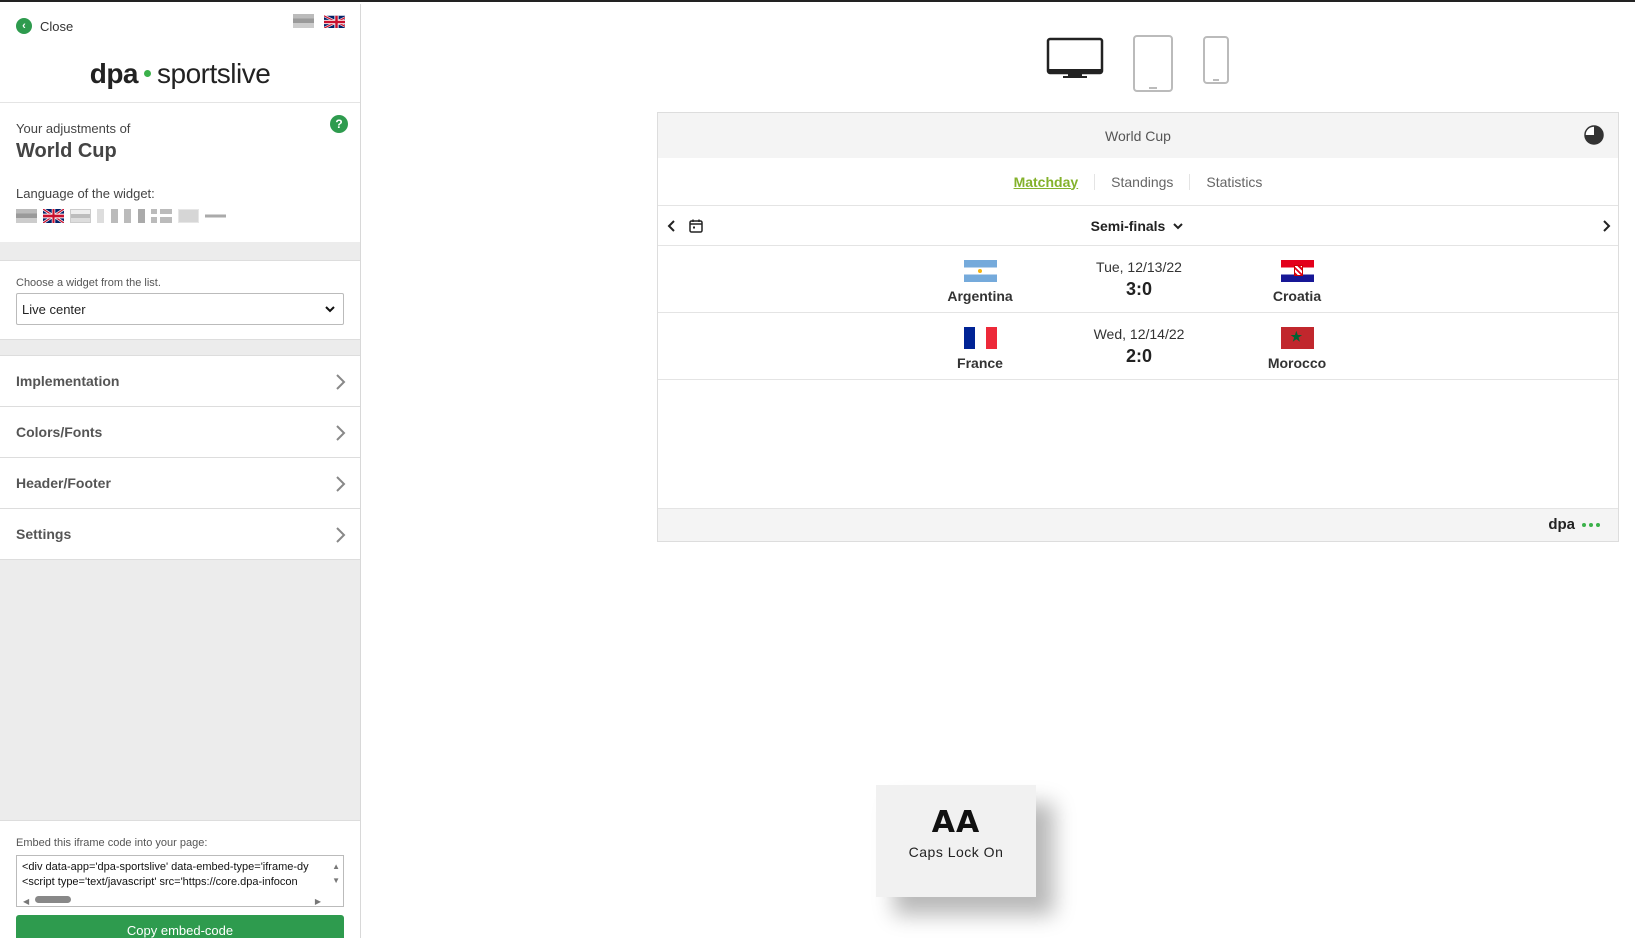 The image size is (1635, 938). I want to click on morocco-flag-icon, so click(1297, 338).